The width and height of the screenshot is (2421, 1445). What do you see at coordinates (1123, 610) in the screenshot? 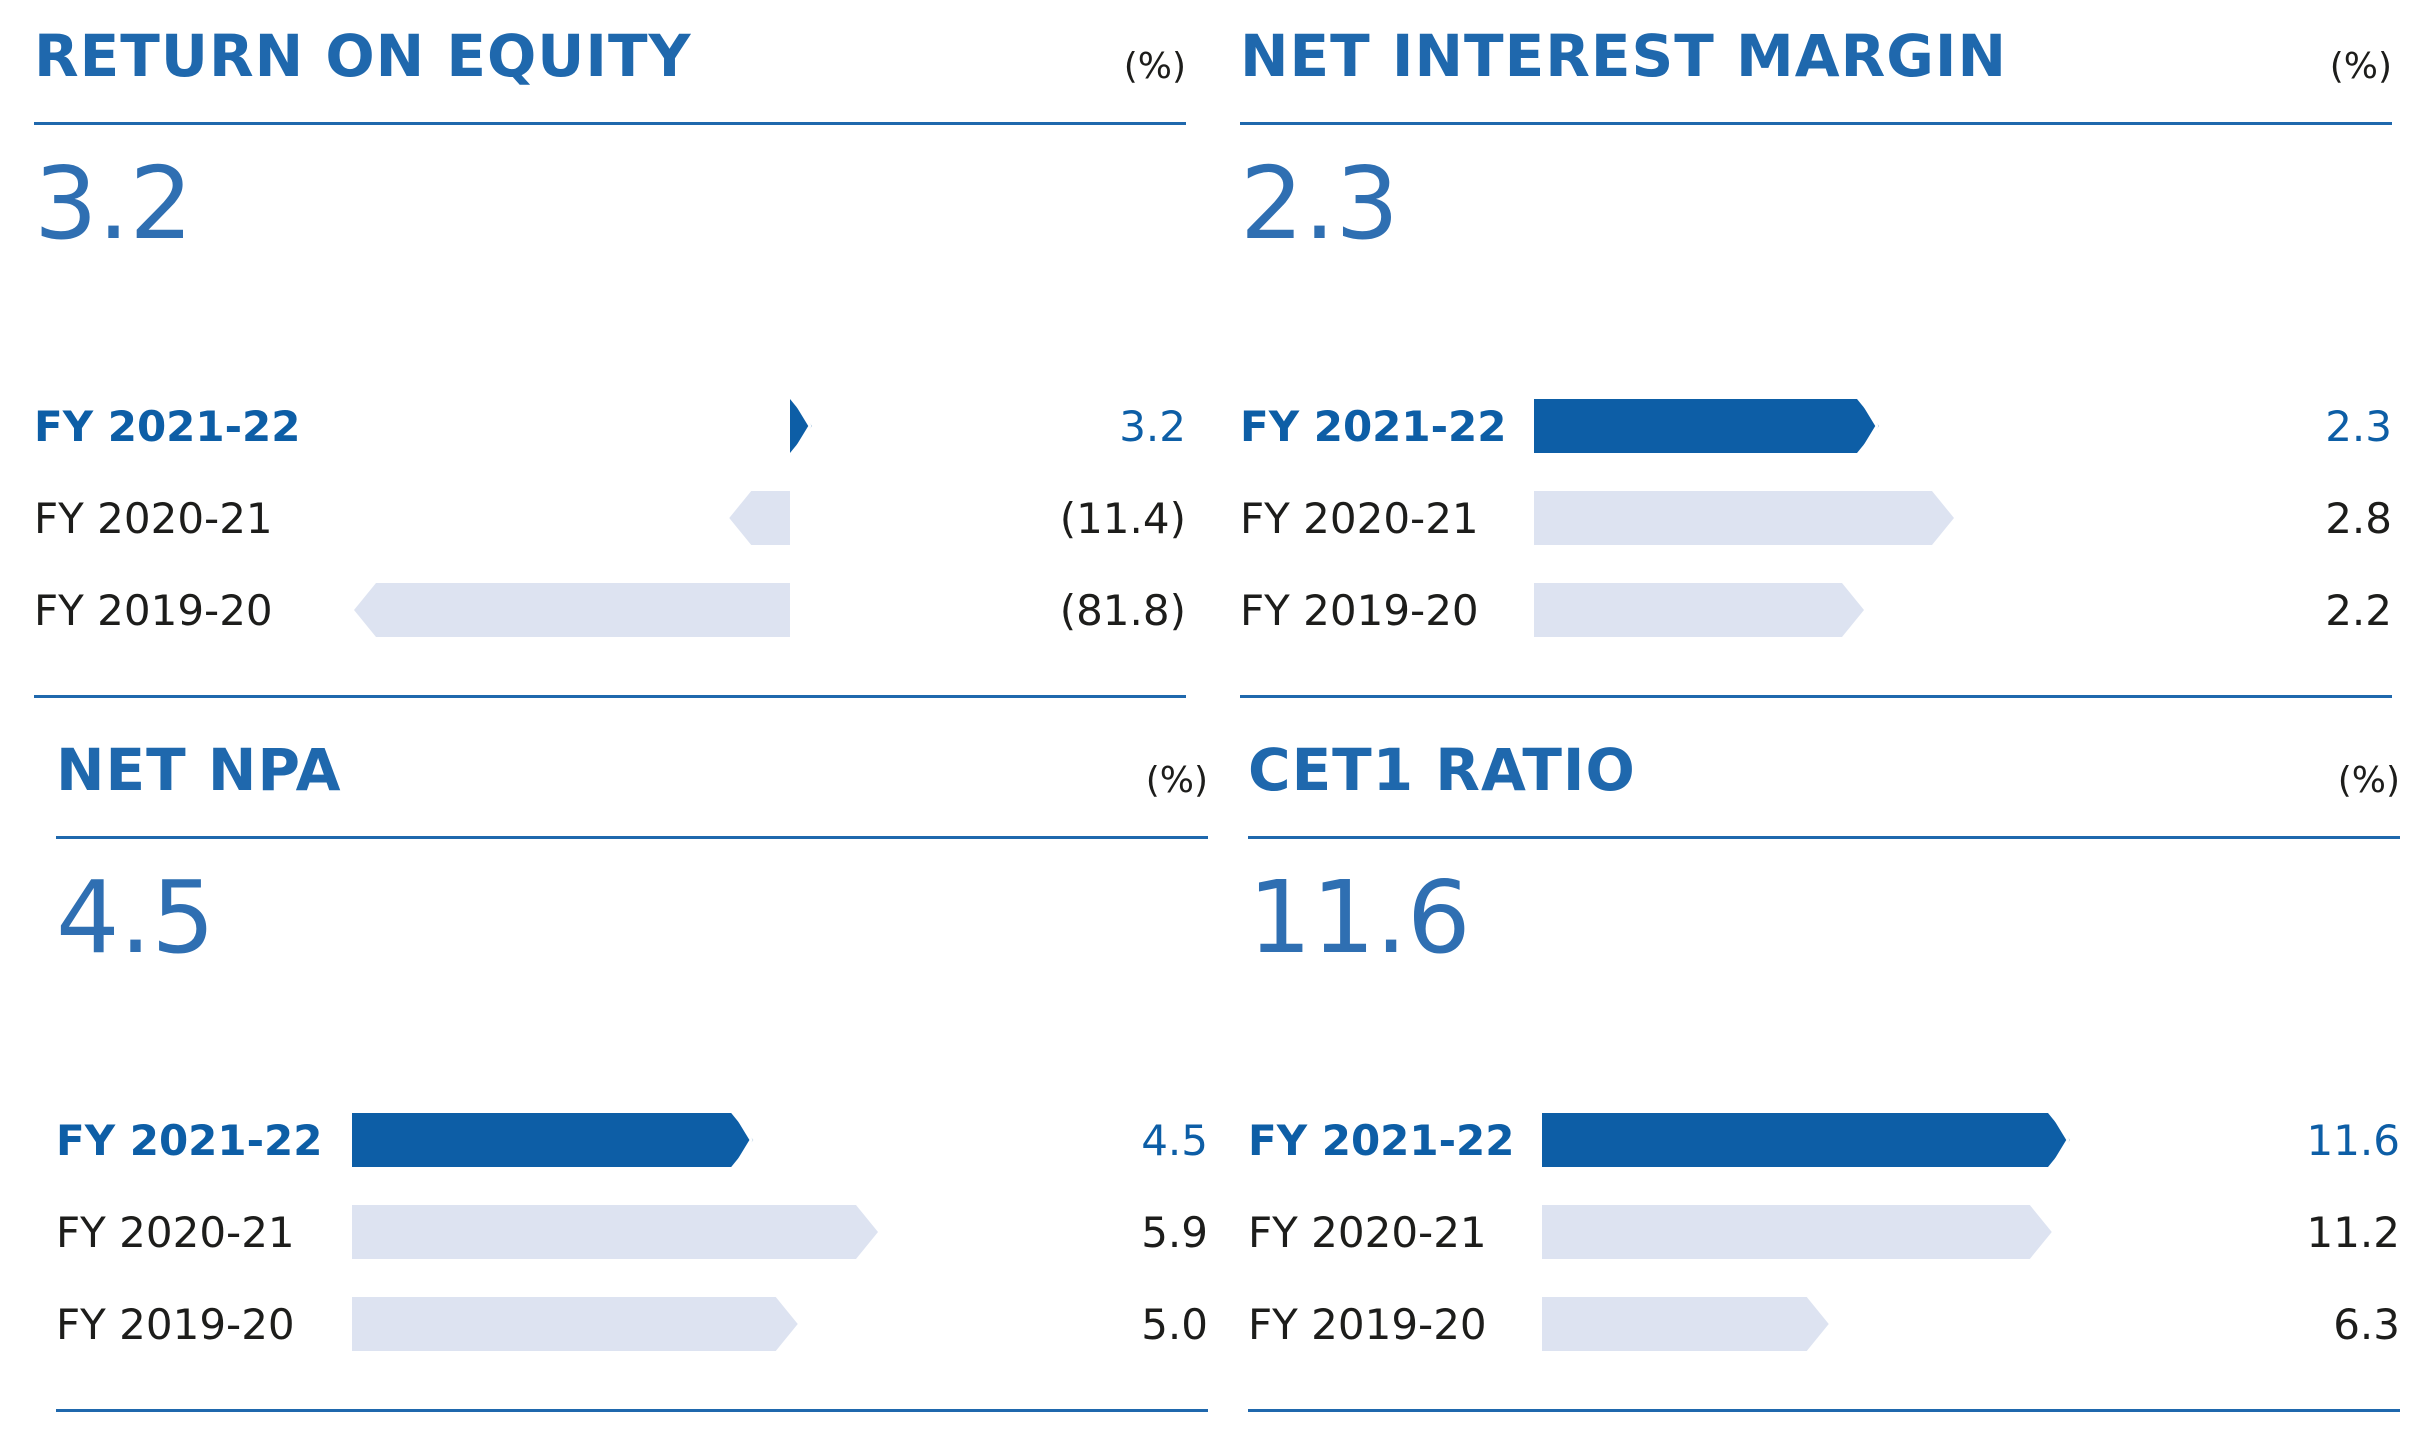
I see `value-label: (81.8)` at bounding box center [1123, 610].